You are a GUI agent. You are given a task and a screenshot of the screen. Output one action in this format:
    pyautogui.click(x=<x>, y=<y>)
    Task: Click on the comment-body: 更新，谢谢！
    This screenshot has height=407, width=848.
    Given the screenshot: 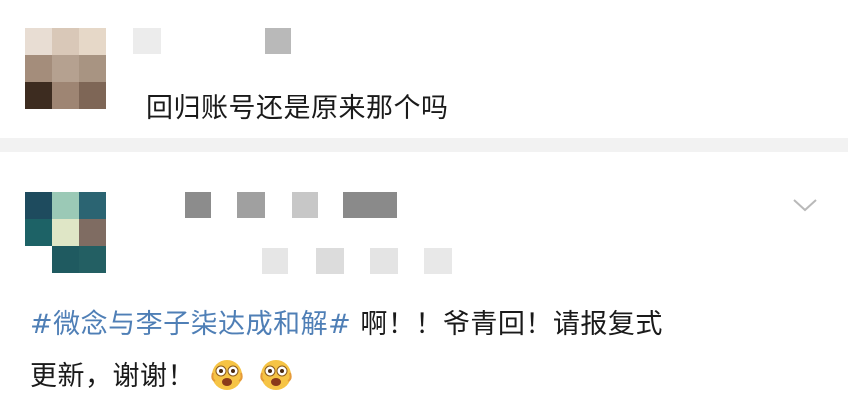 What is the action you would take?
    pyautogui.click(x=112, y=376)
    